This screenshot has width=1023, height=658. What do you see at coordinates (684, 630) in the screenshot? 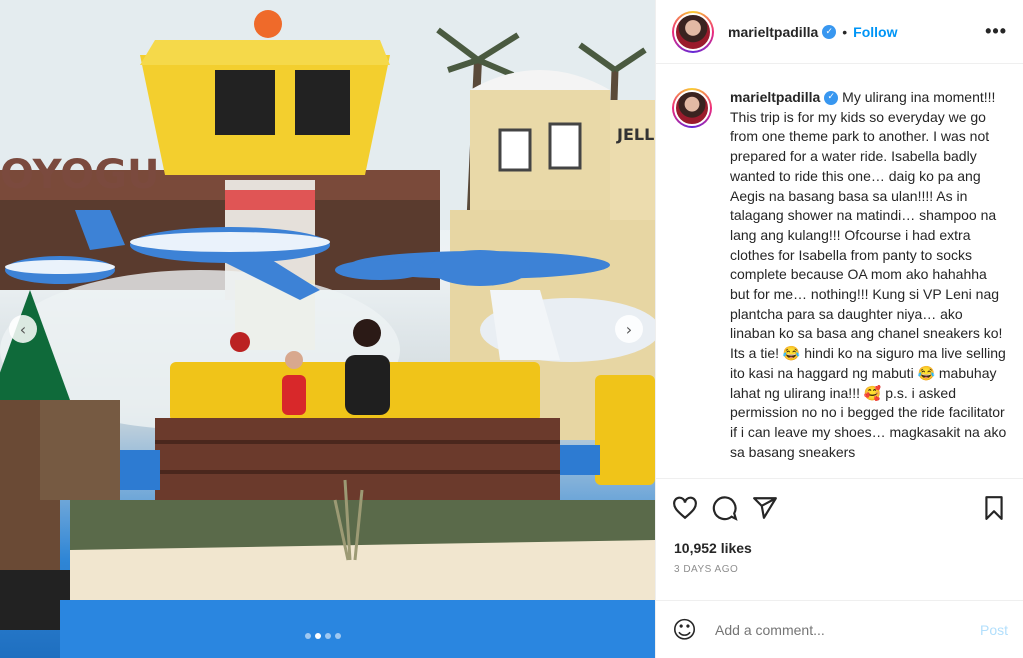
I see `emoji-icon: ☺` at bounding box center [684, 630].